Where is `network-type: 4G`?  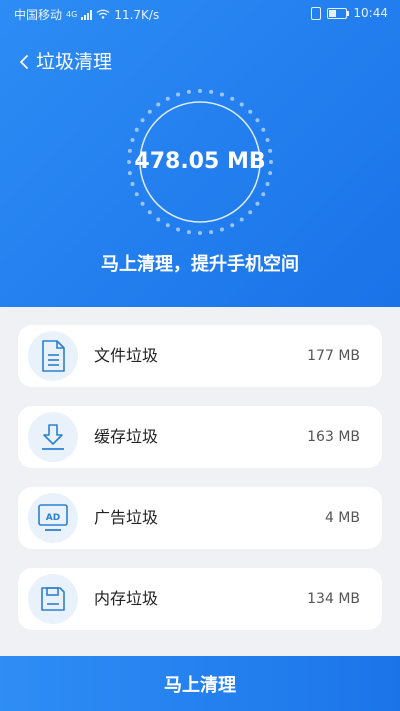
network-type: 4G is located at coordinates (72, 14).